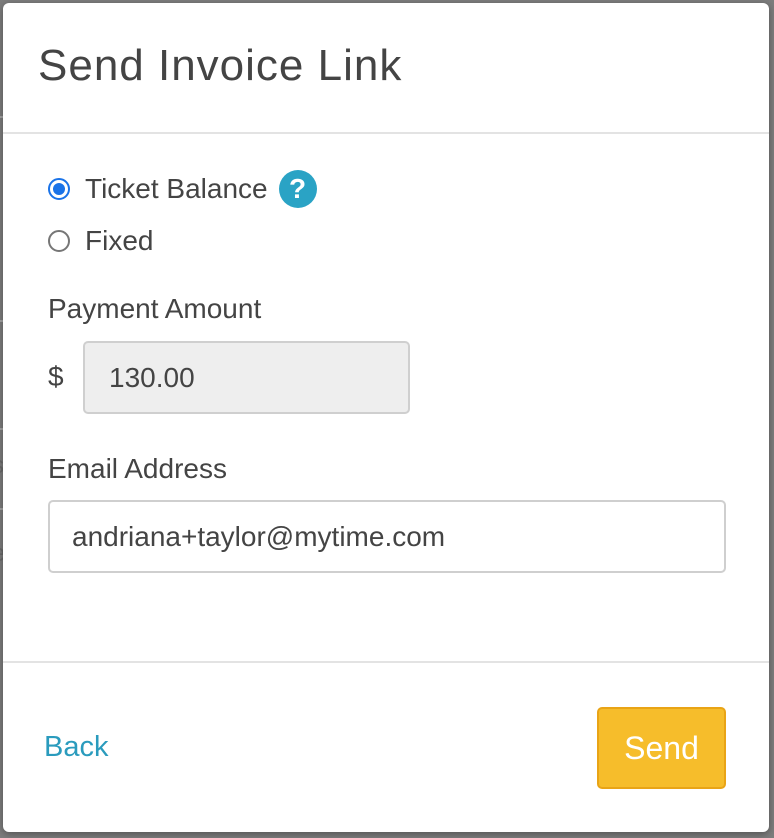 The image size is (774, 838). I want to click on radio-selected-dot, so click(59, 189).